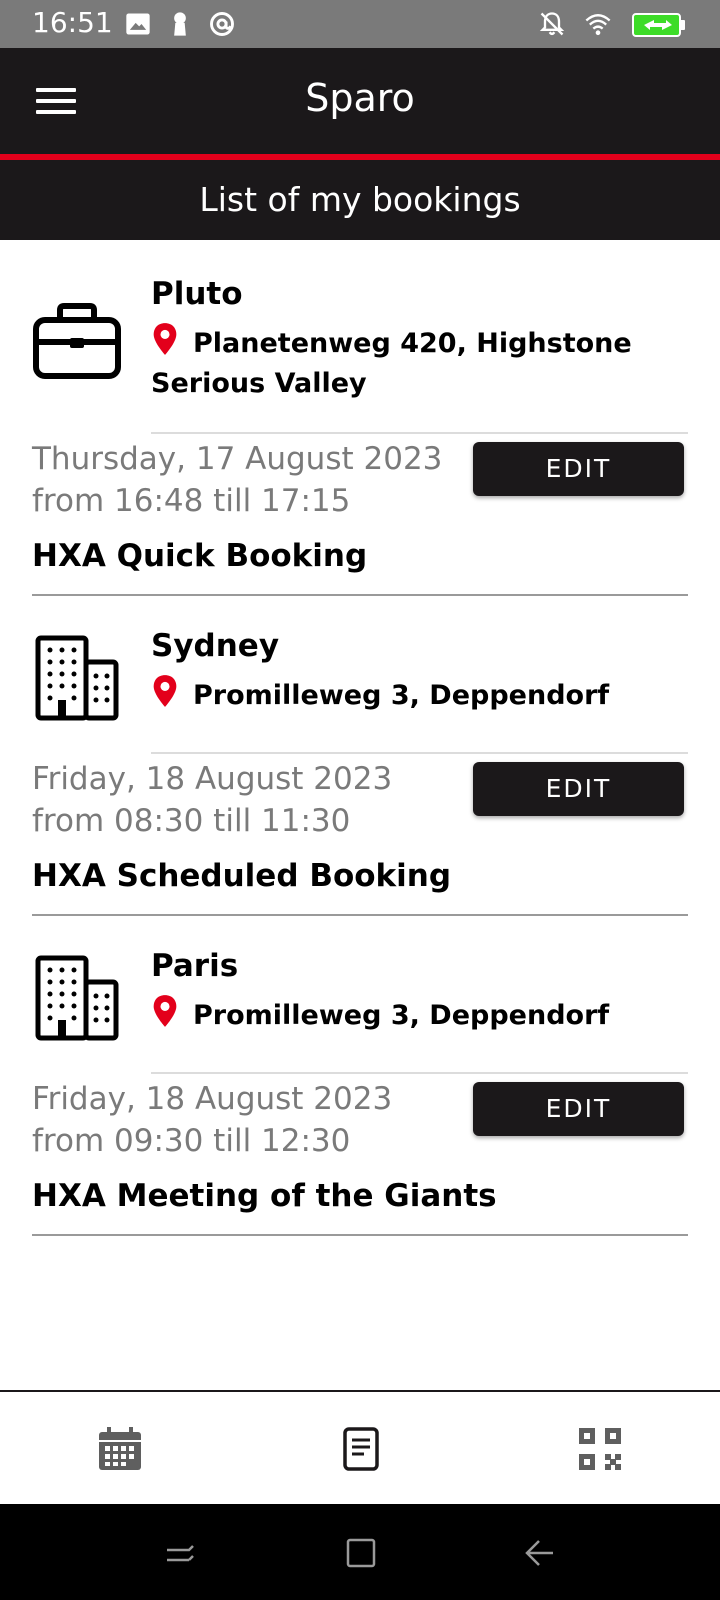 Image resolution: width=720 pixels, height=1600 pixels. I want to click on booking-date: Thursday, 17 August 2023, so click(237, 459).